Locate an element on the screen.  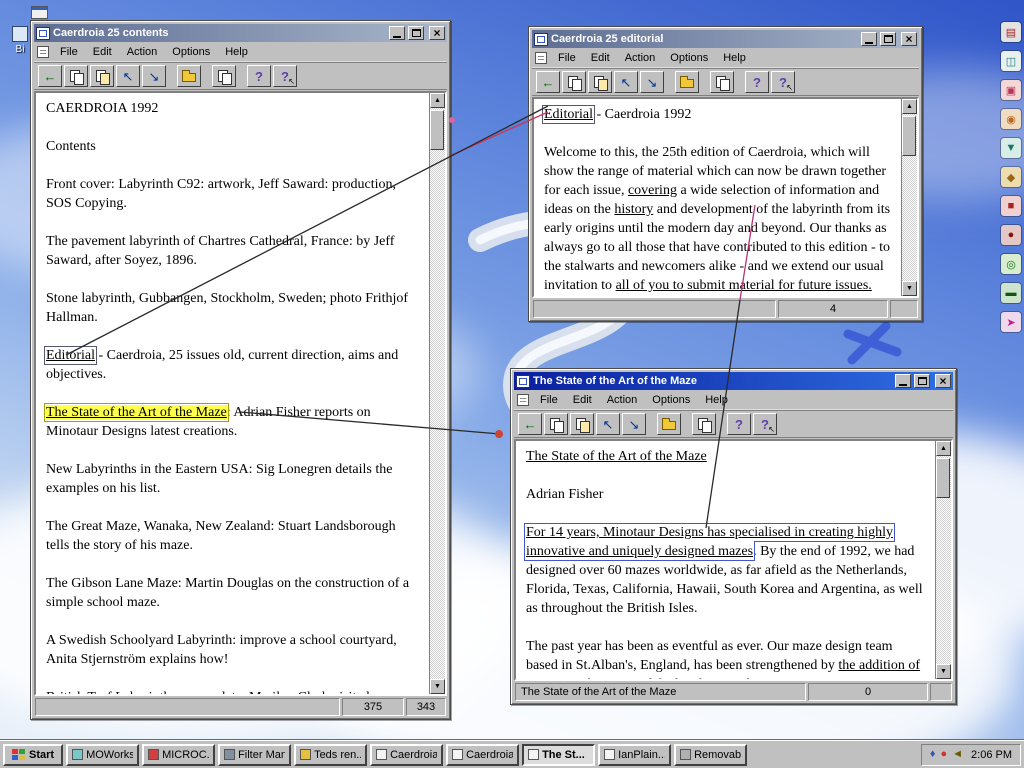
desktop-shortcut-7: ■ is located at coordinates (1011, 206).